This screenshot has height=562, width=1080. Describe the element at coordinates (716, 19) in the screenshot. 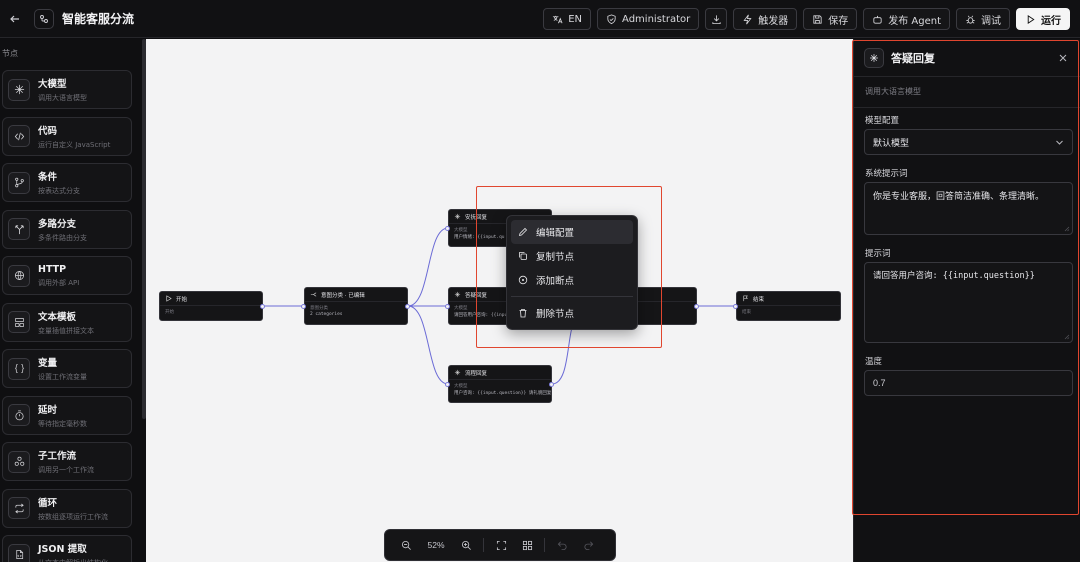

I see `download-button` at that location.